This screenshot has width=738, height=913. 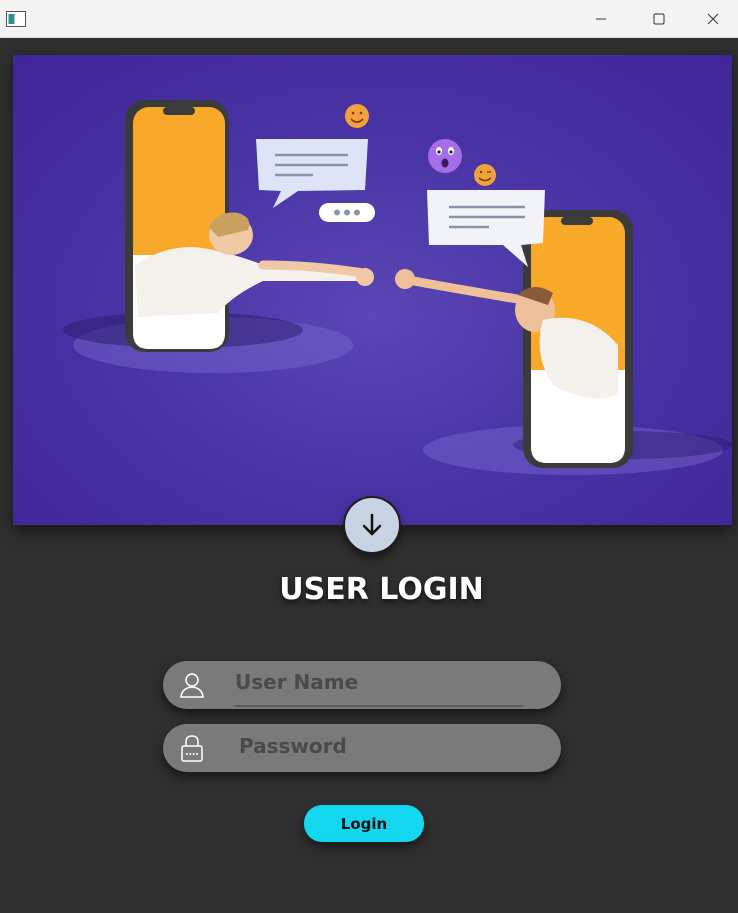 I want to click on password-field, so click(x=362, y=748).